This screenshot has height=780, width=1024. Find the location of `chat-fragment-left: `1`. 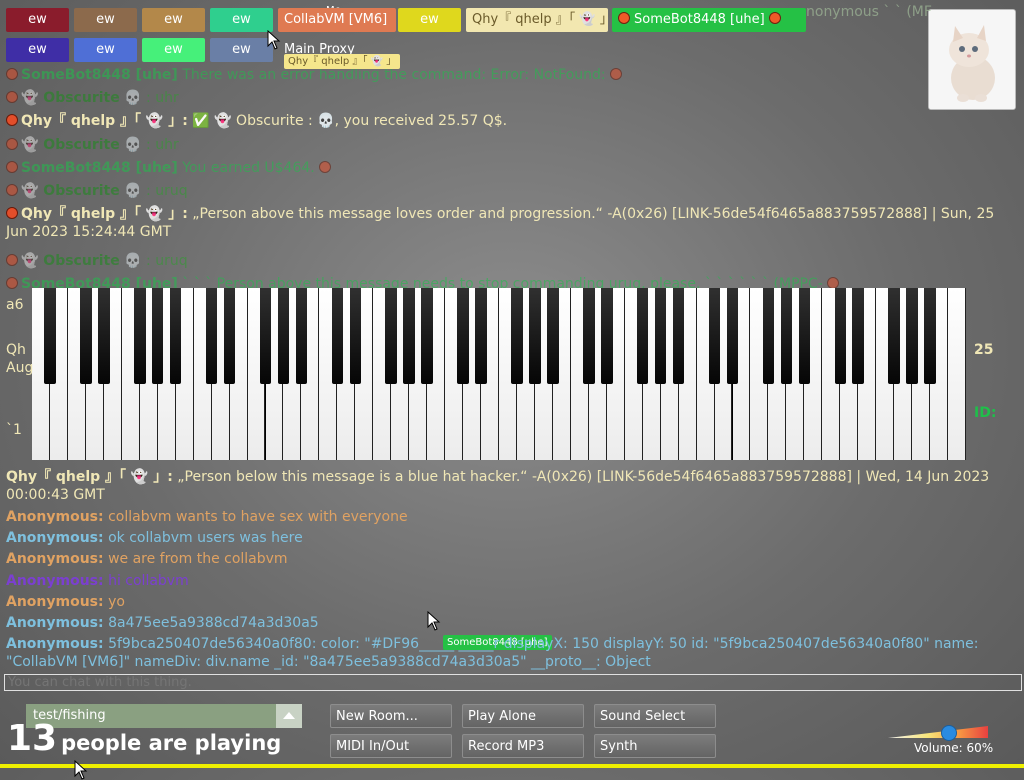

chat-fragment-left: `1 is located at coordinates (14, 430).